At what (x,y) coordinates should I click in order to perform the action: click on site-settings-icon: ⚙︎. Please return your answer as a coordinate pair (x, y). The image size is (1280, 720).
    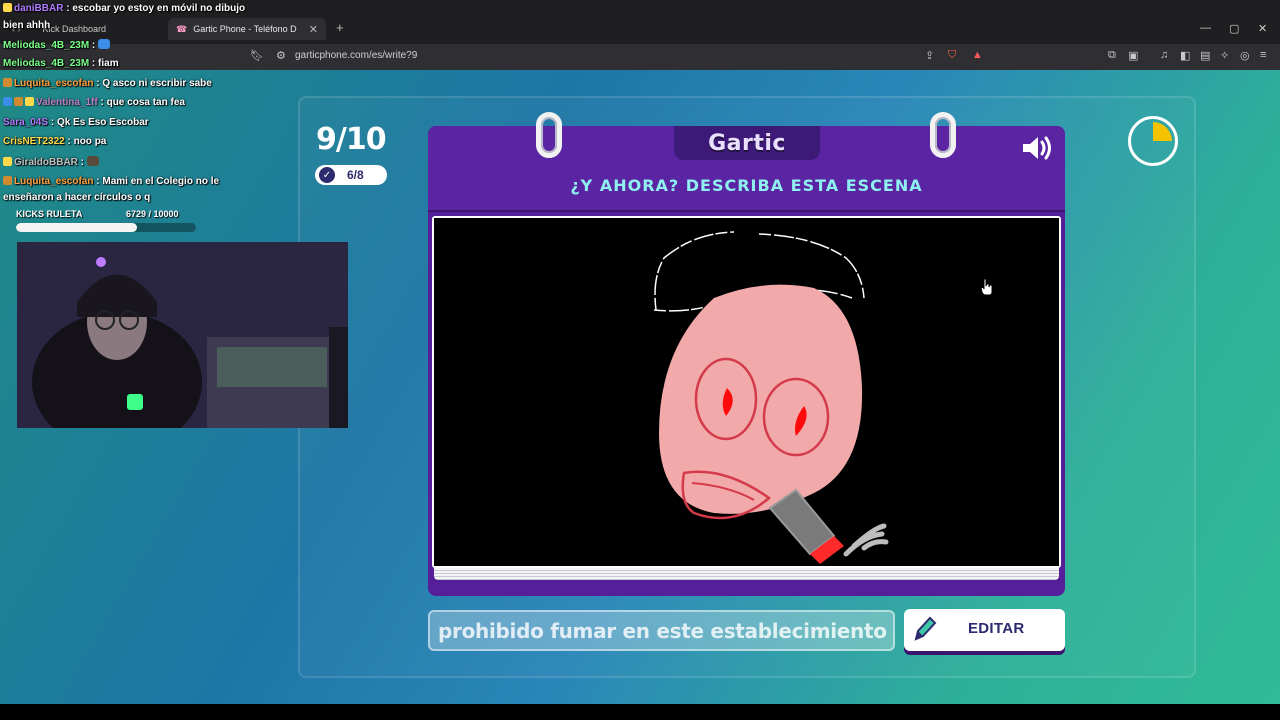
    Looking at the image, I should click on (281, 55).